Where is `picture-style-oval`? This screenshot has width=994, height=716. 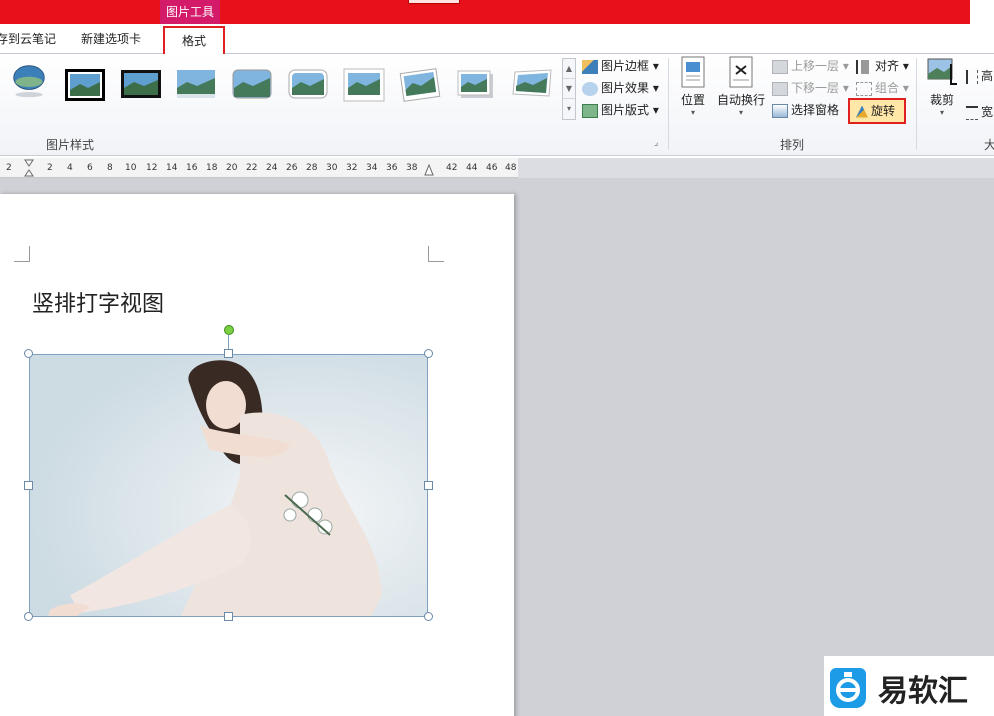 picture-style-oval is located at coordinates (29, 81).